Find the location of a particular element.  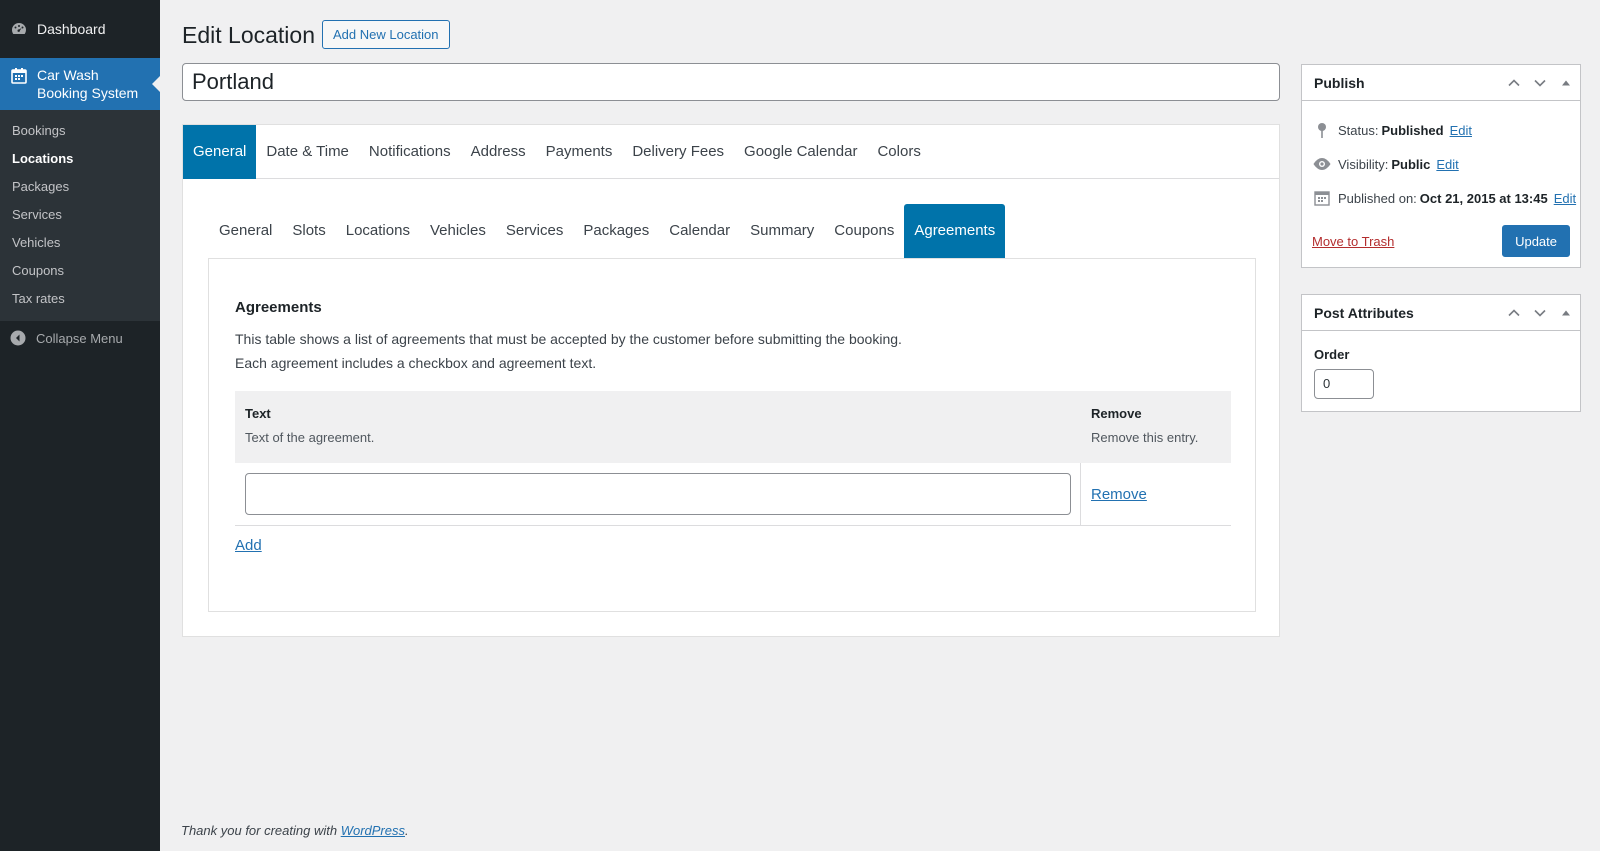

publish-actions: Move to Trash Update is located at coordinates (1441, 241).